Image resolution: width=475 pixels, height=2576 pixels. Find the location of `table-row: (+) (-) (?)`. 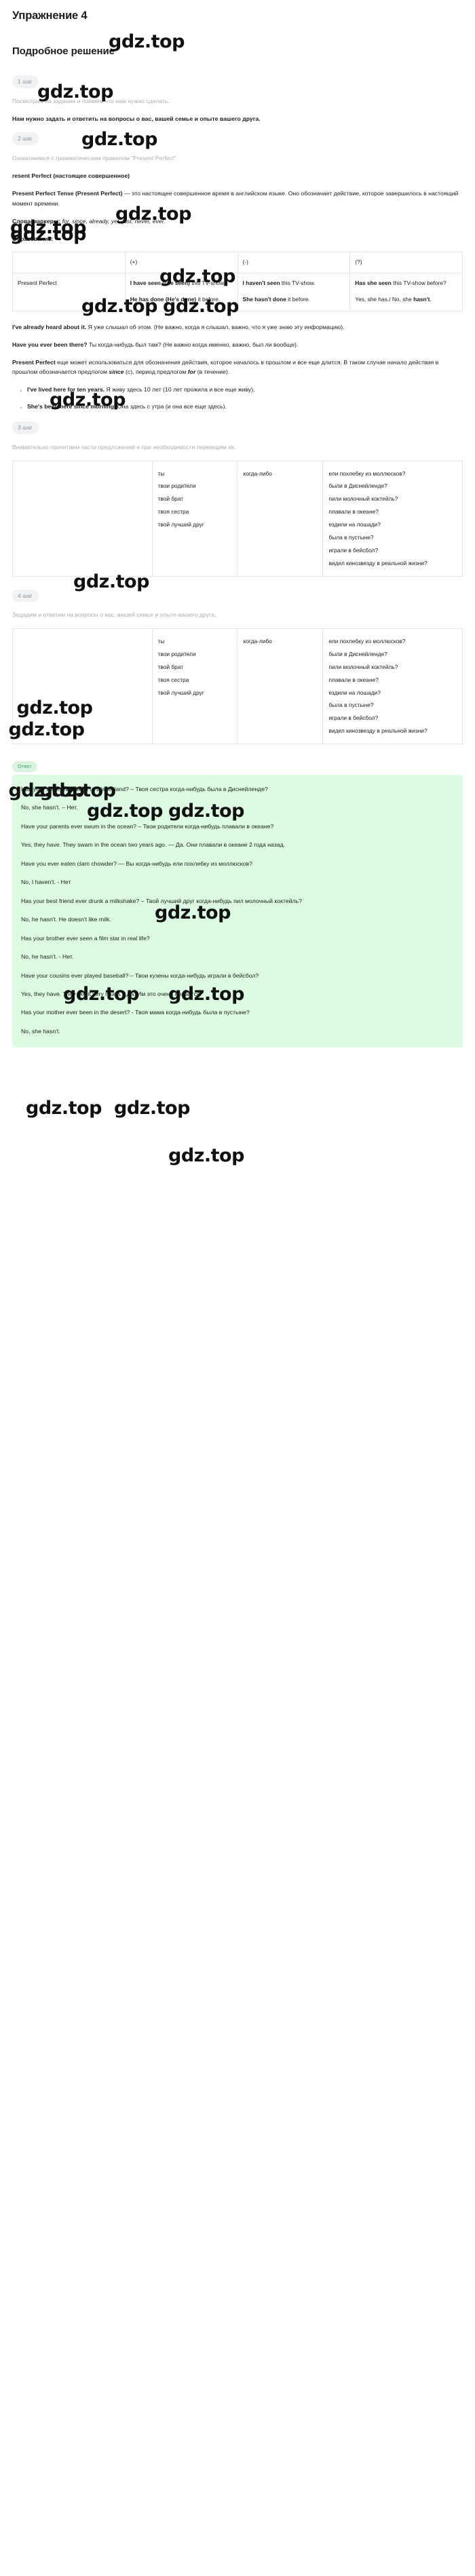

table-row: (+) (-) (?) is located at coordinates (237, 262).